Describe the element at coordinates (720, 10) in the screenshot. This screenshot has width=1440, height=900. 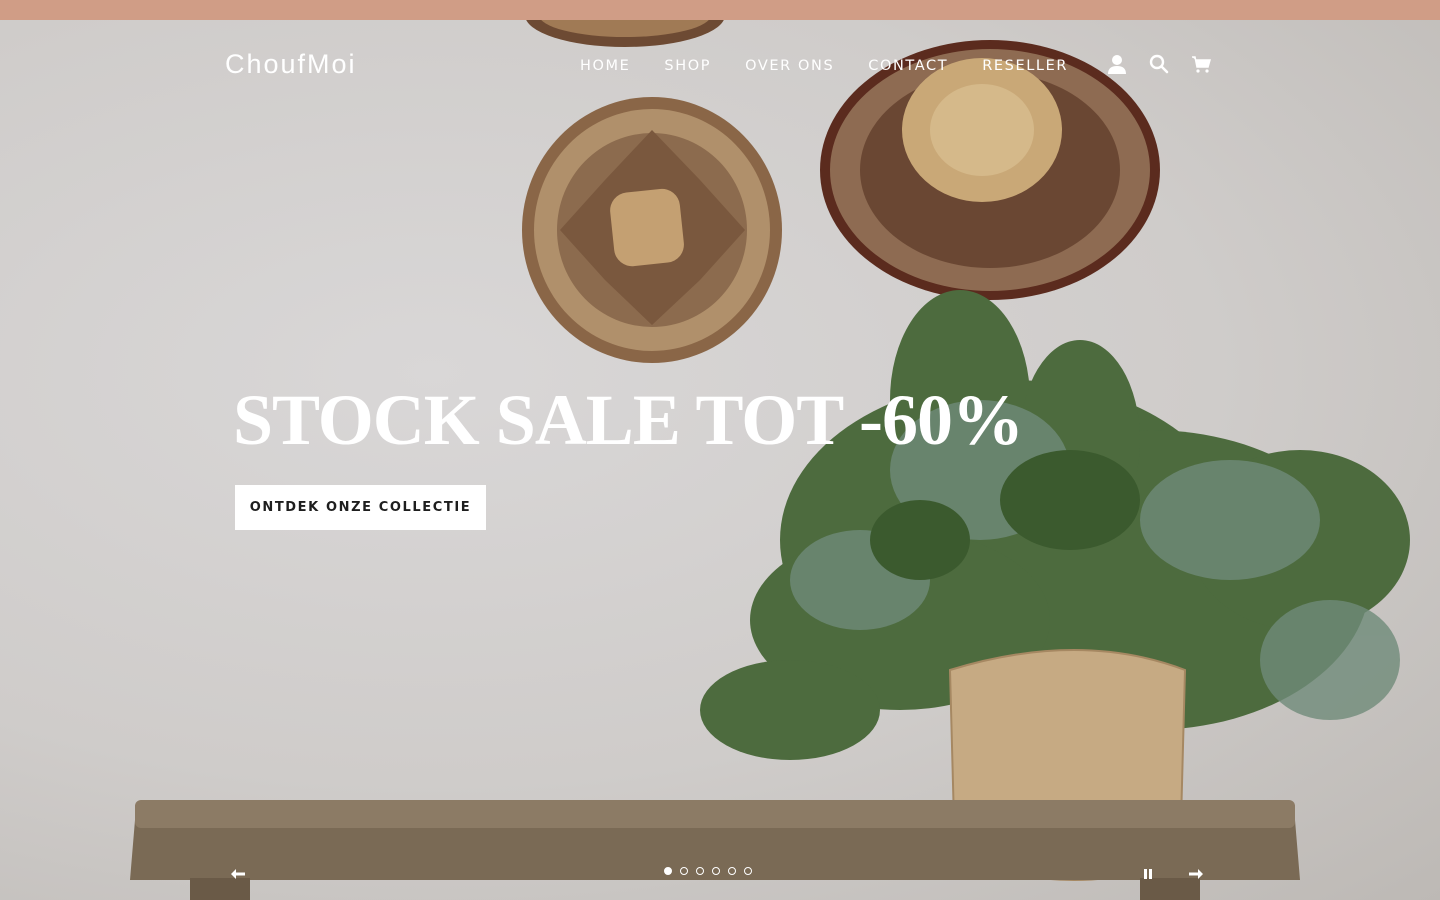
I see `announcement-bar` at that location.